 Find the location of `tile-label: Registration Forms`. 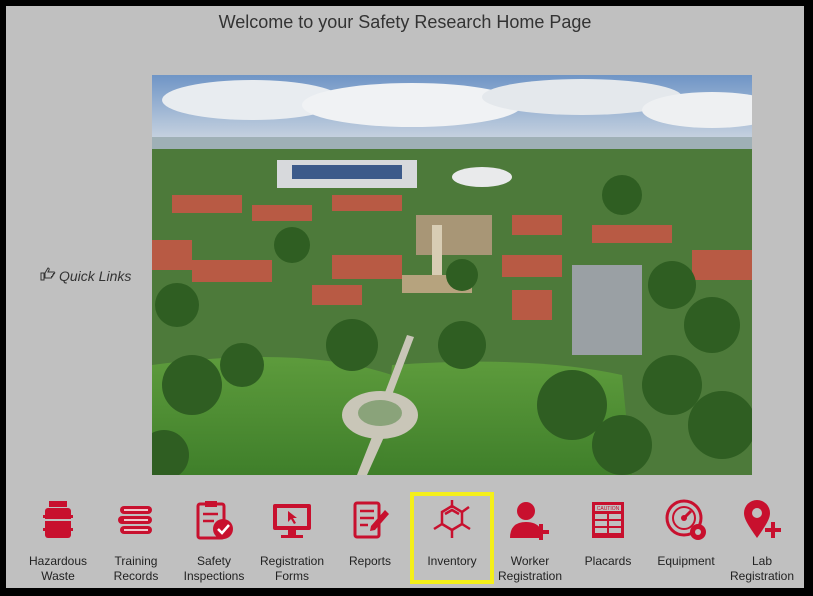

tile-label: Registration Forms is located at coordinates (292, 568).